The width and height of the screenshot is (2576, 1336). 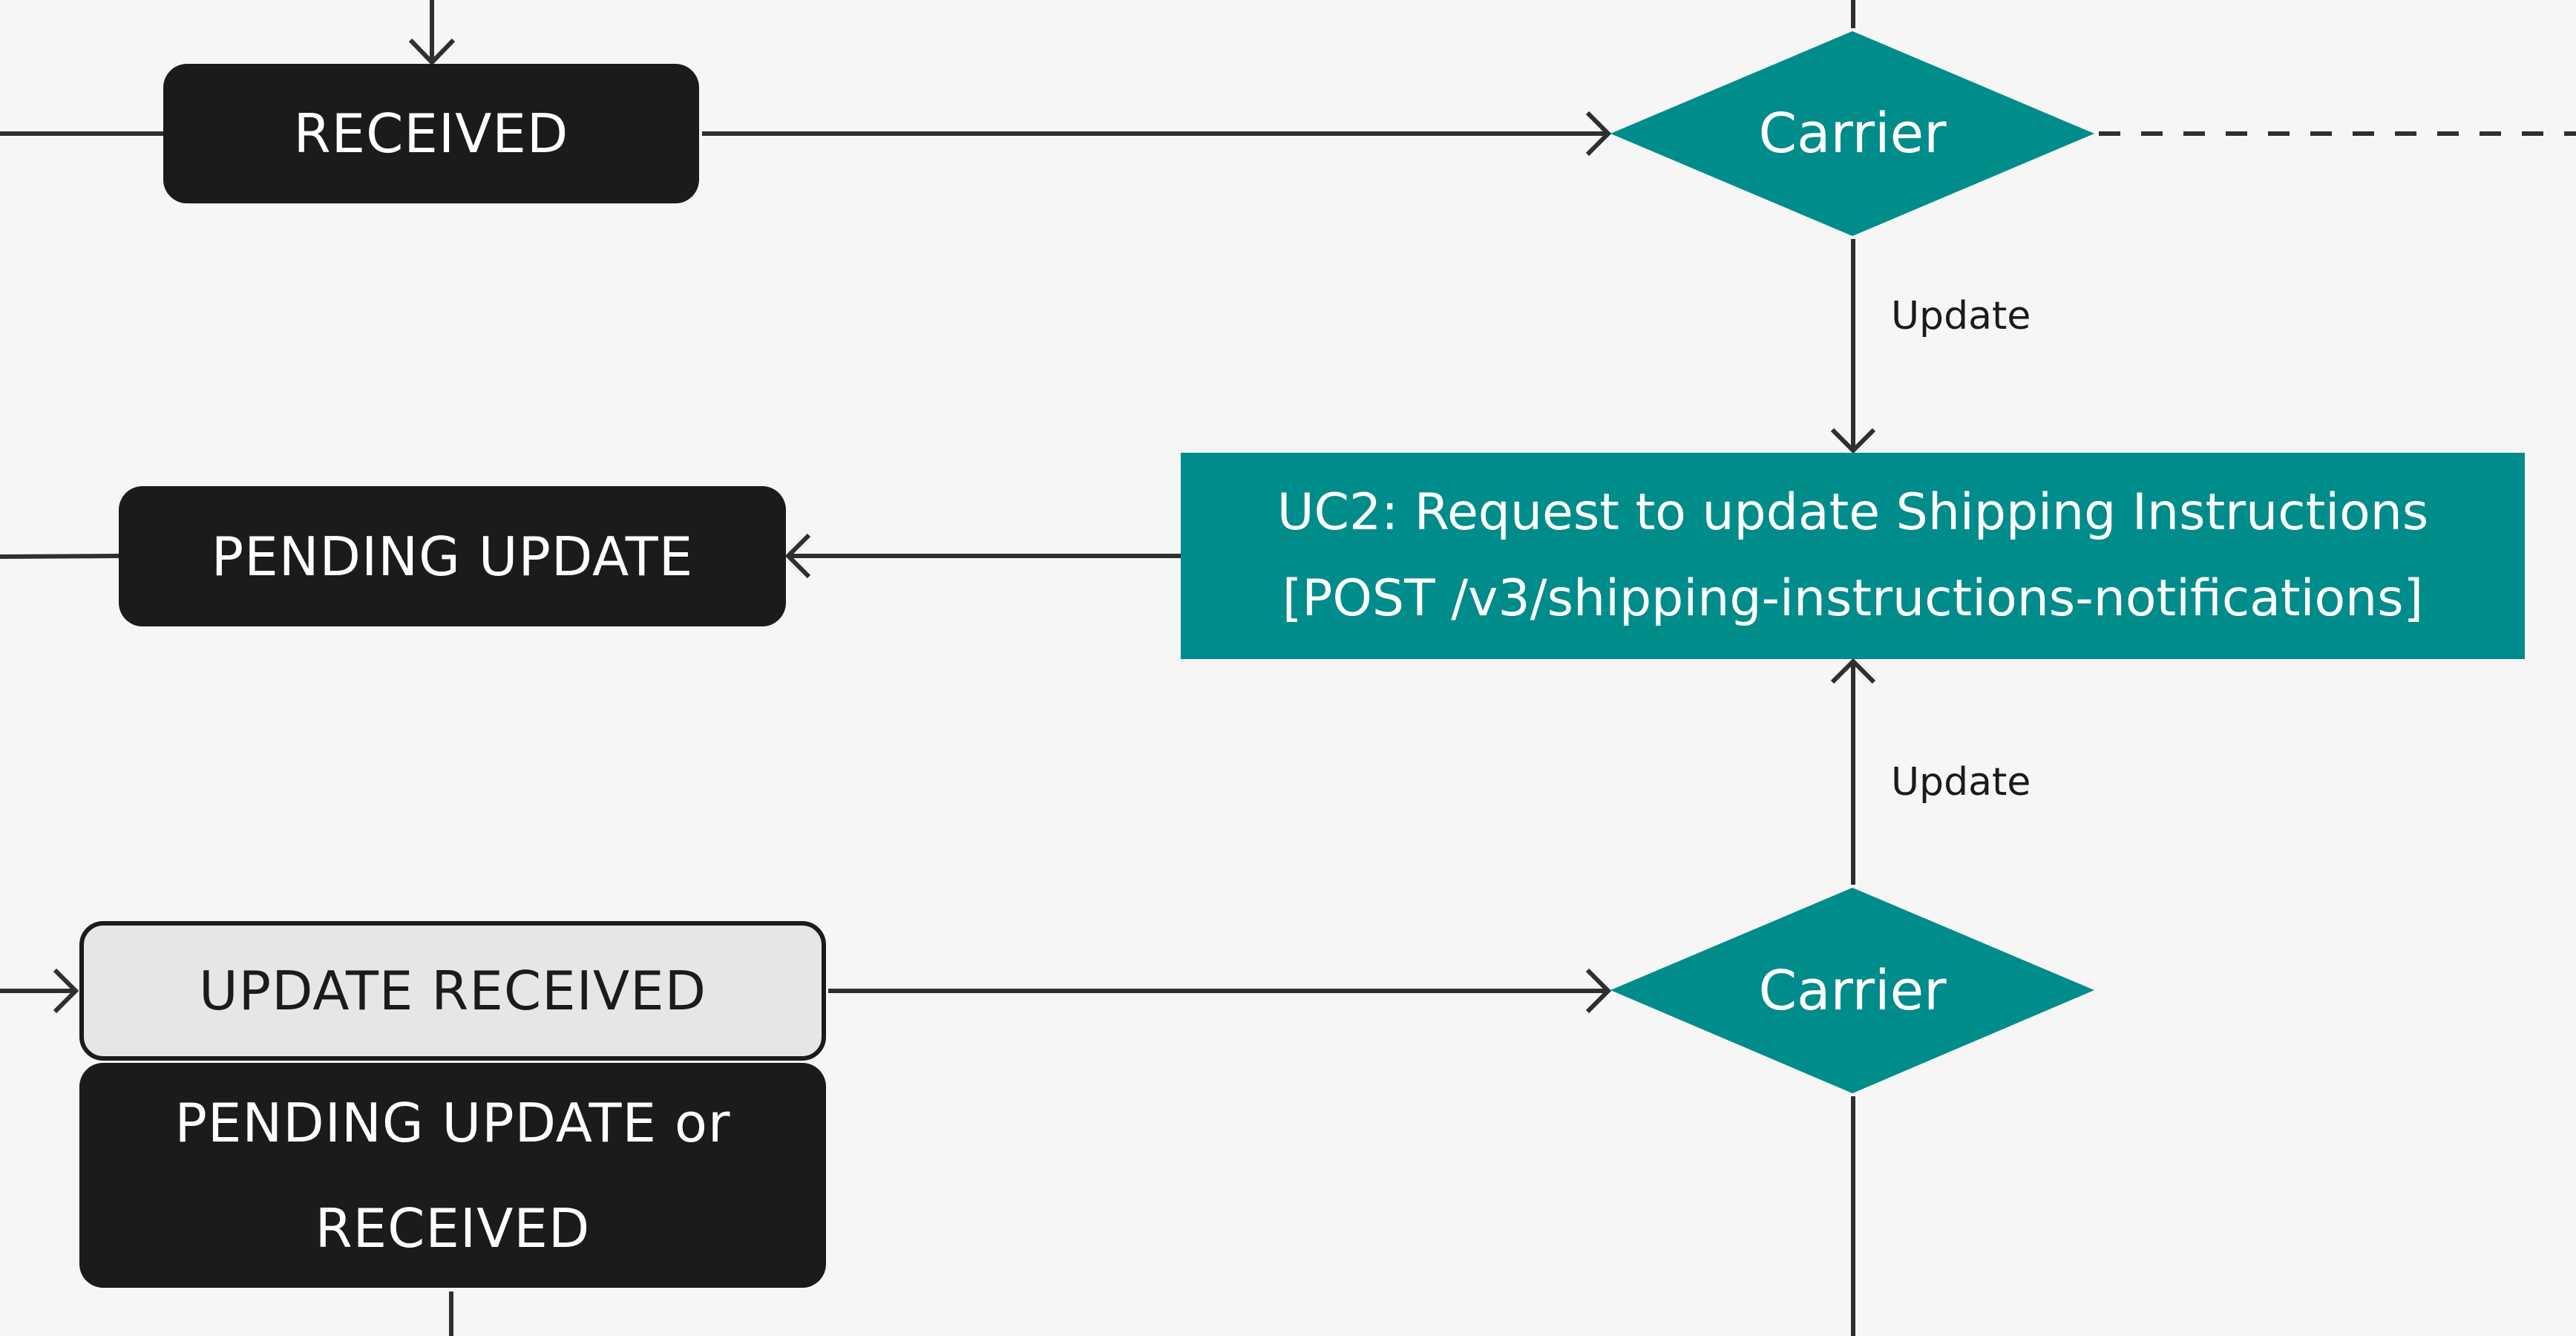 I want to click on state-pending-update-label: PENDING UPDATE, so click(x=452, y=556).